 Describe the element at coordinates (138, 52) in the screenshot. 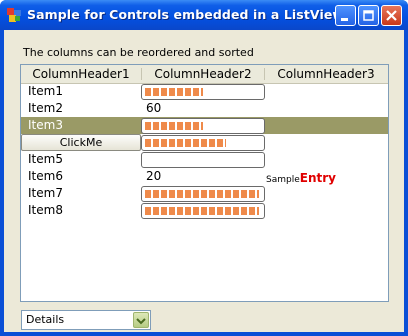

I see `list-caption: The columns can be reordered and sorted` at that location.